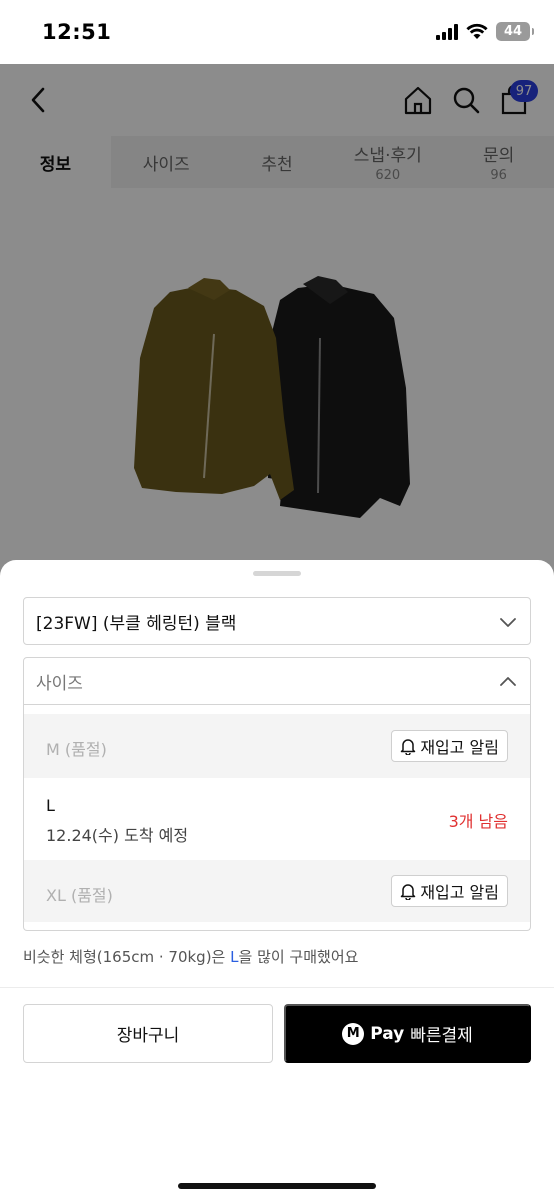  I want to click on divider, so click(277, 987).